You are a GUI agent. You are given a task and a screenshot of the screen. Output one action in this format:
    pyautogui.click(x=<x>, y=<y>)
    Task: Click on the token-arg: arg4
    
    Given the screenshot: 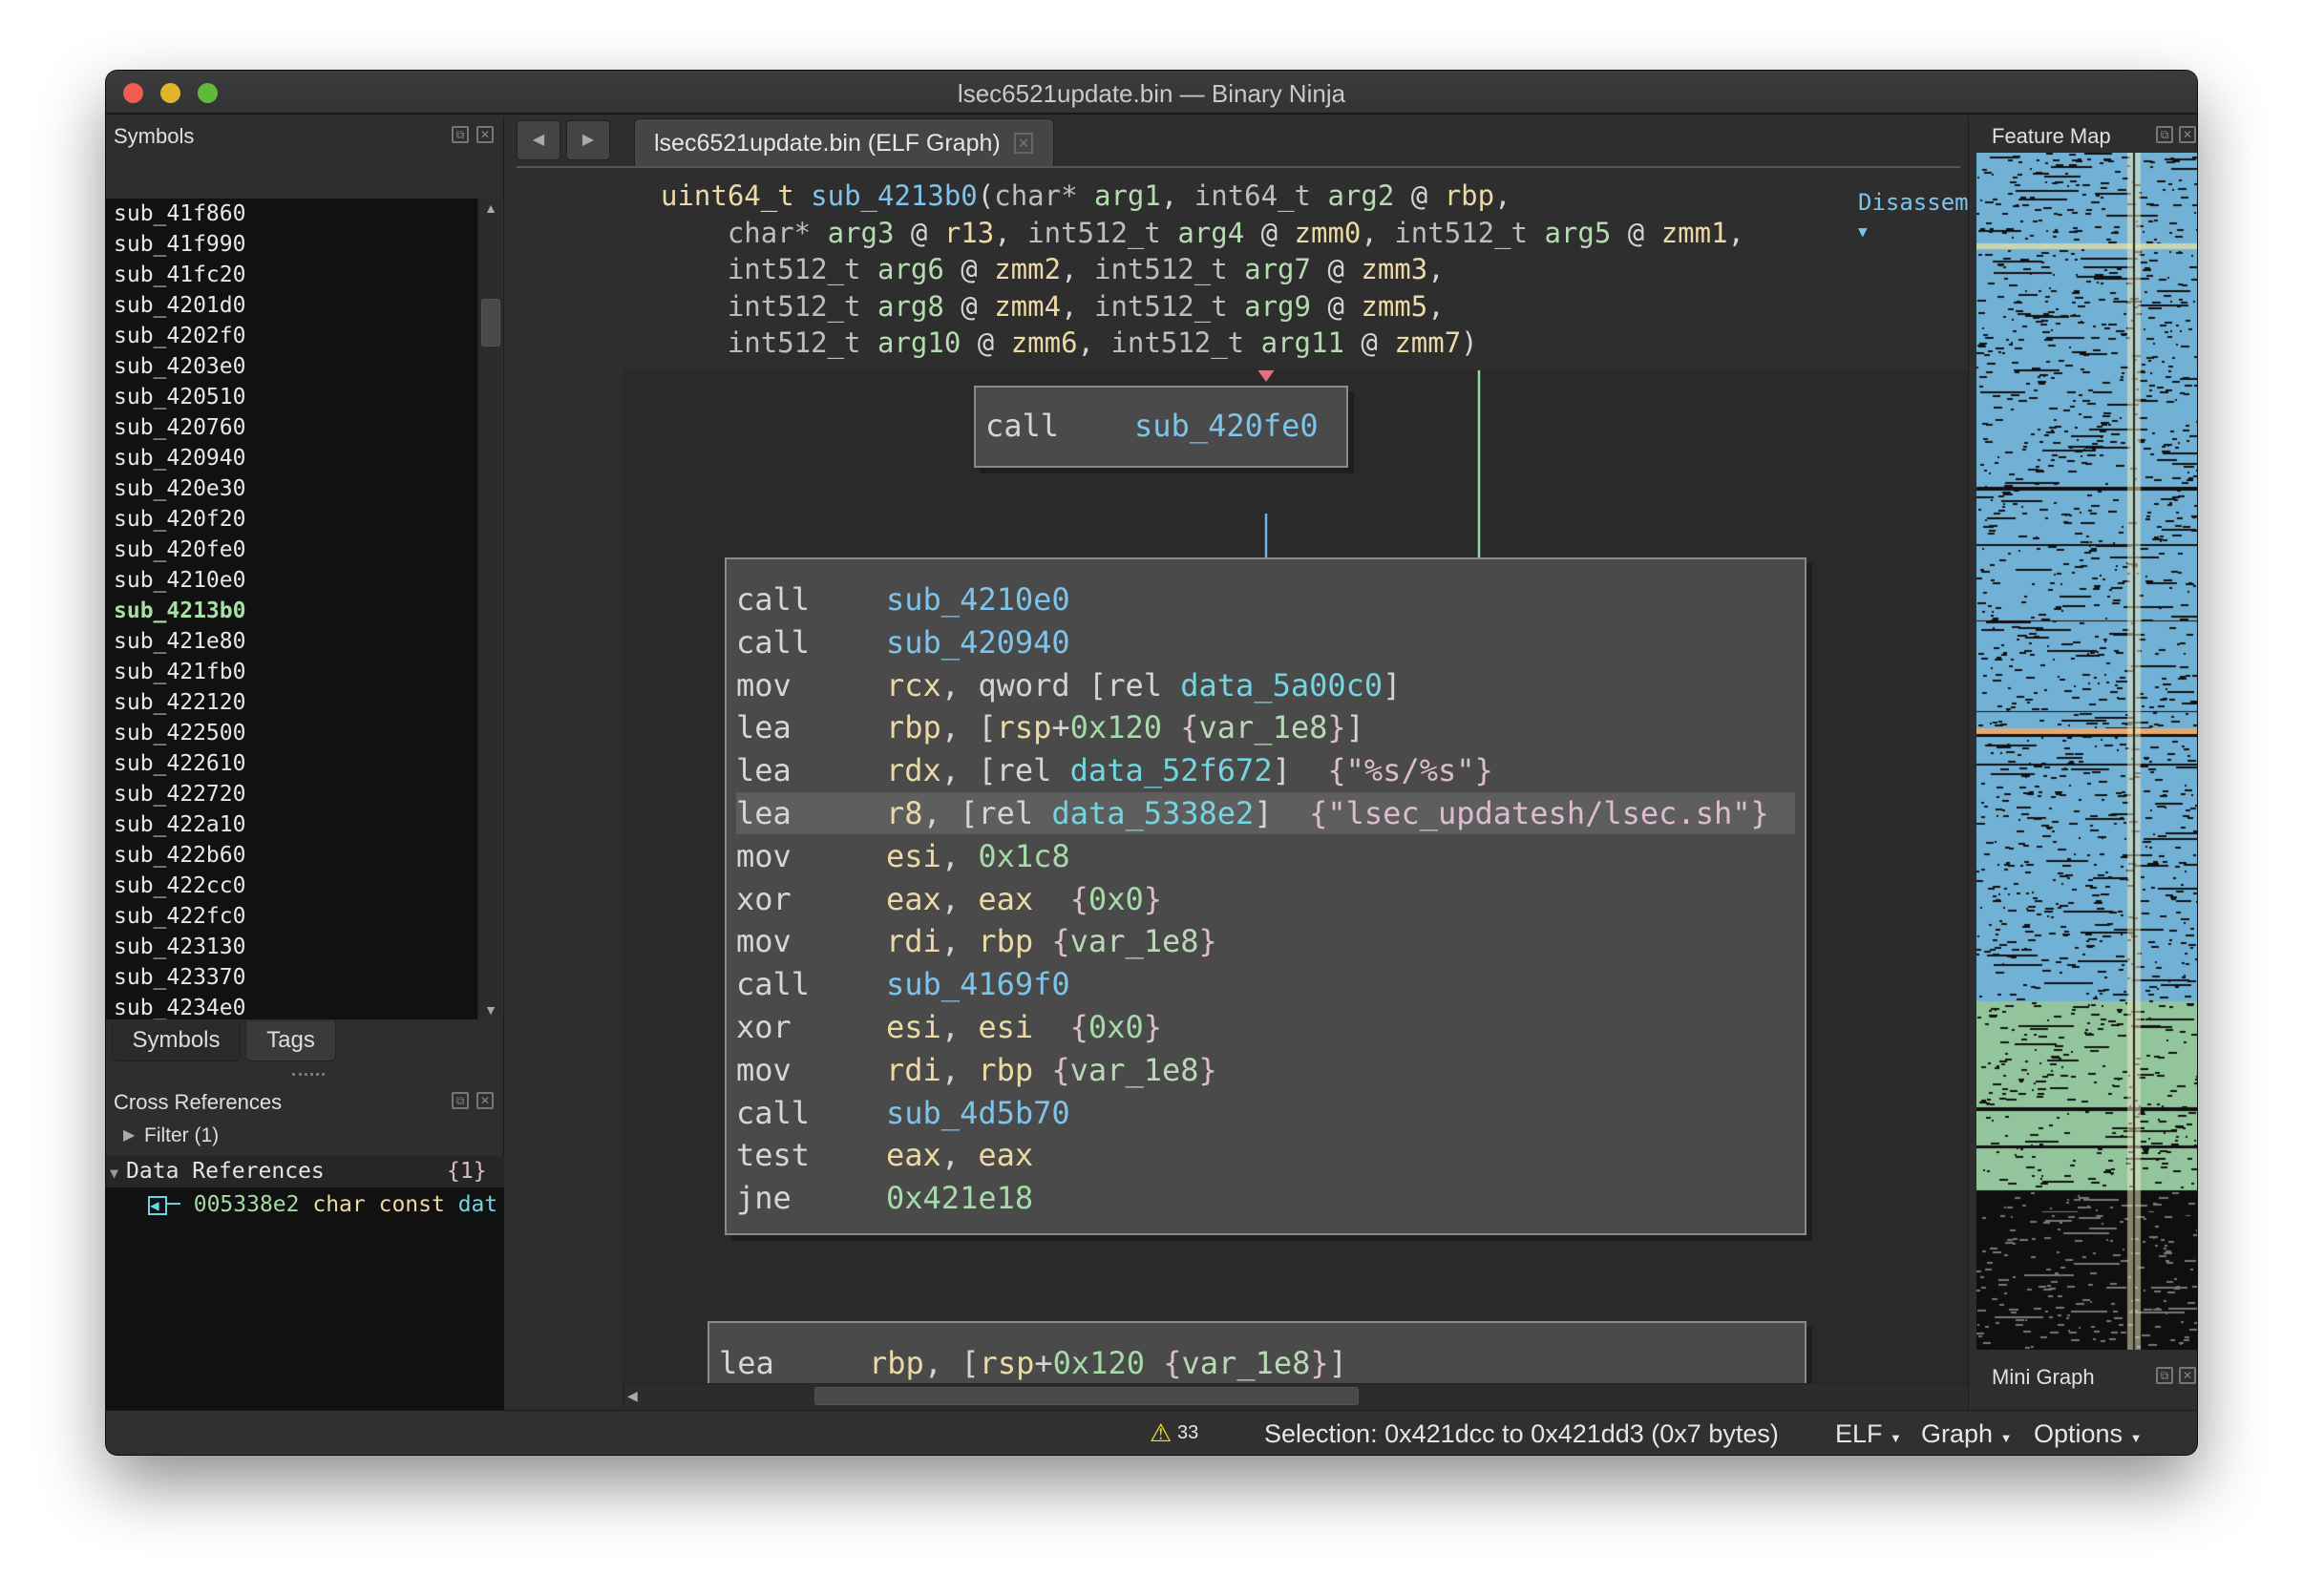 What is the action you would take?
    pyautogui.click(x=1211, y=233)
    